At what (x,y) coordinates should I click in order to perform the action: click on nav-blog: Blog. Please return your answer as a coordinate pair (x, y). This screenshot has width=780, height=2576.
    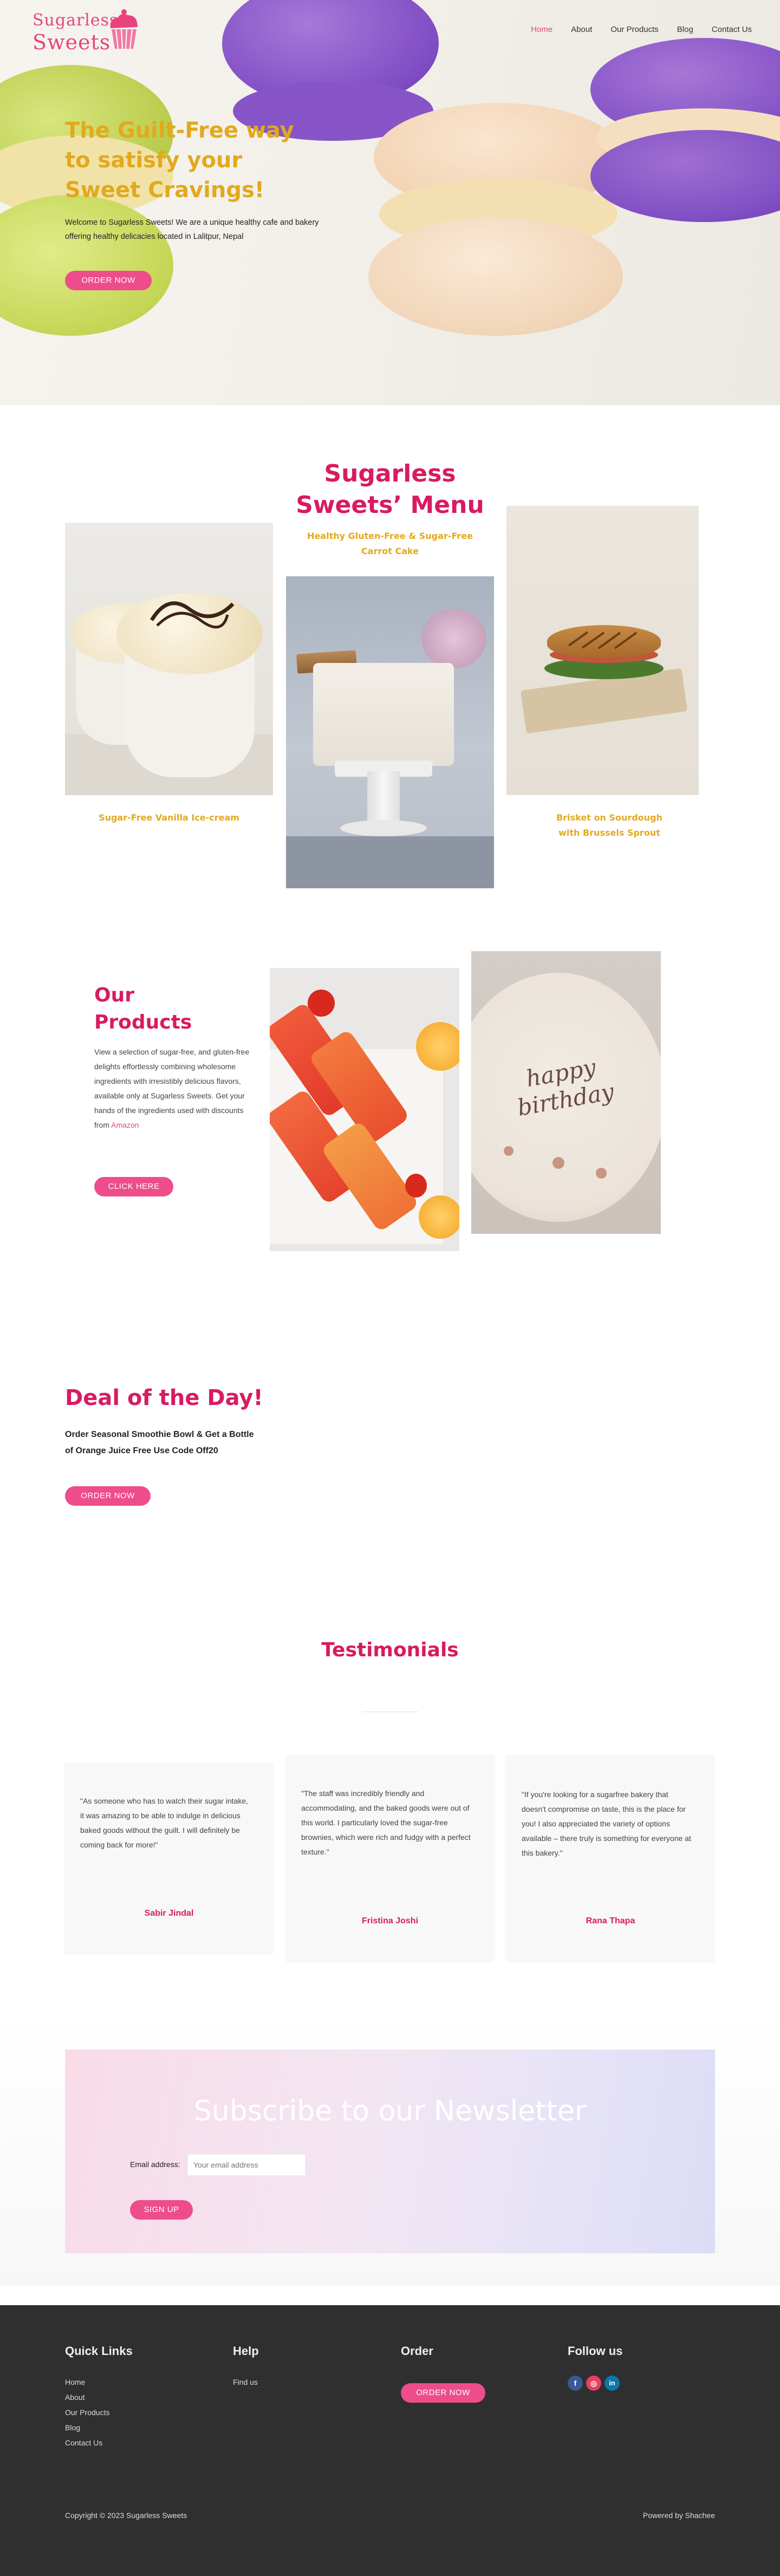
    Looking at the image, I should click on (685, 29).